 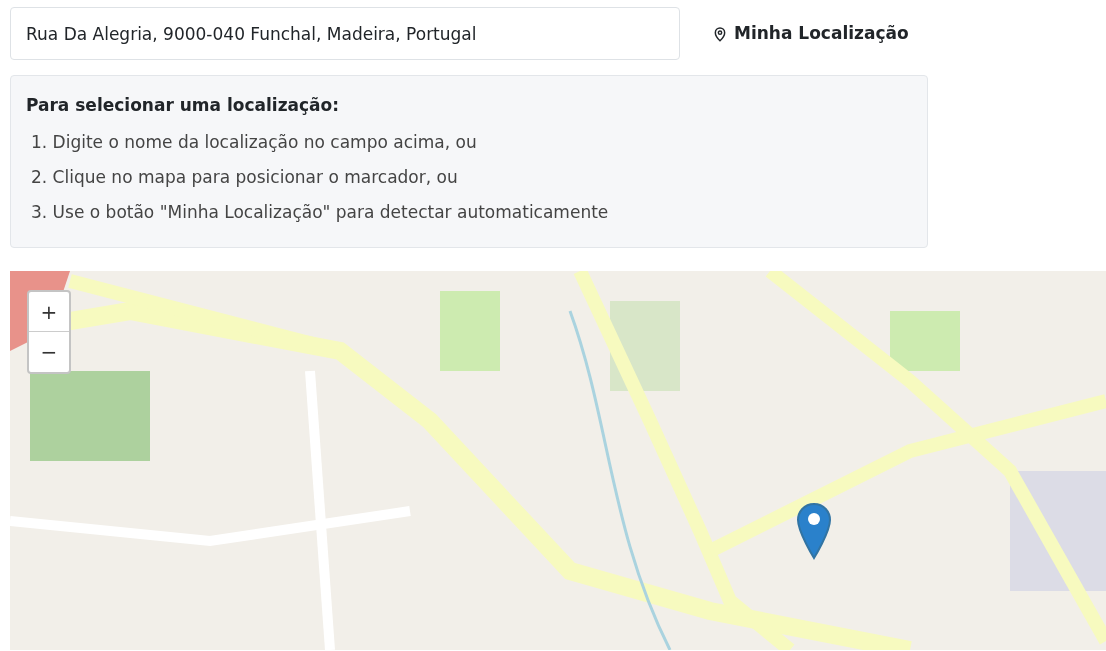 What do you see at coordinates (49, 352) in the screenshot?
I see `zoom-out-button: −` at bounding box center [49, 352].